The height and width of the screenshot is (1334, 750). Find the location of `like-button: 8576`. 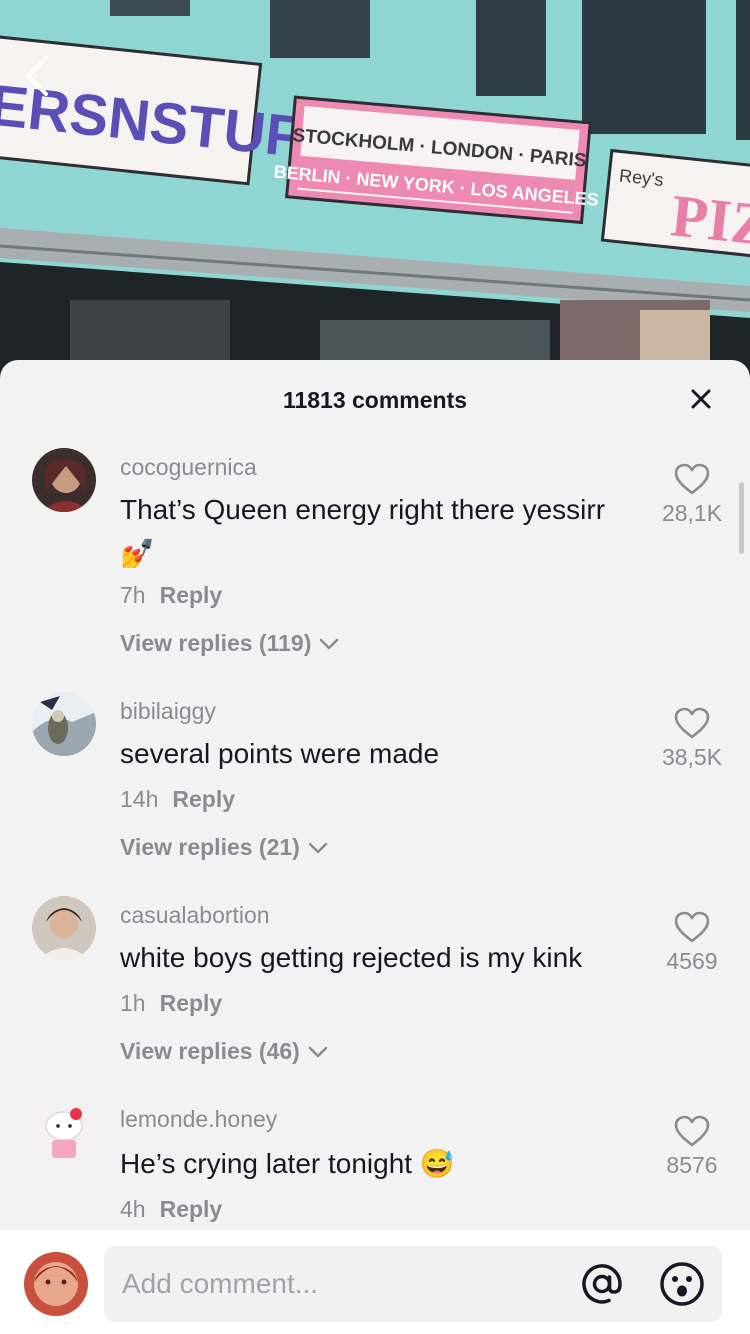

like-button: 8576 is located at coordinates (692, 1146).